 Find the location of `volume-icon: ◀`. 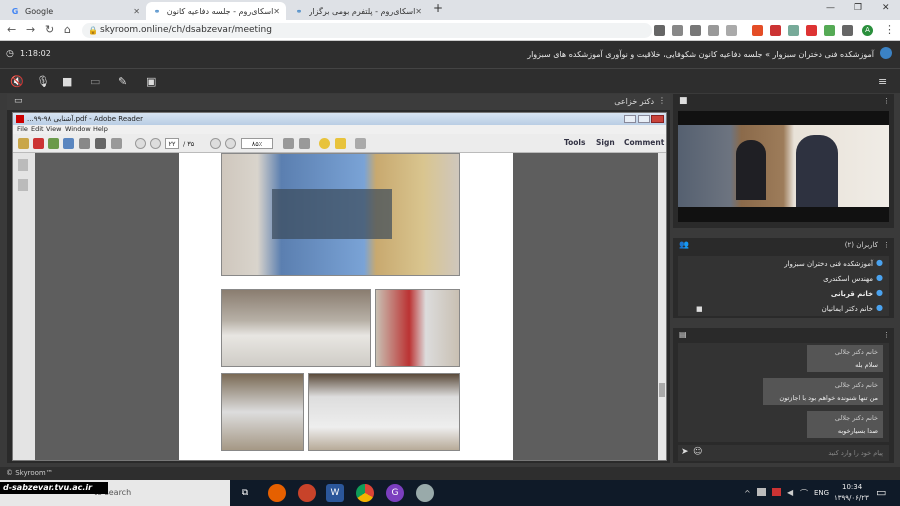

volume-icon: ◀ is located at coordinates (790, 492).